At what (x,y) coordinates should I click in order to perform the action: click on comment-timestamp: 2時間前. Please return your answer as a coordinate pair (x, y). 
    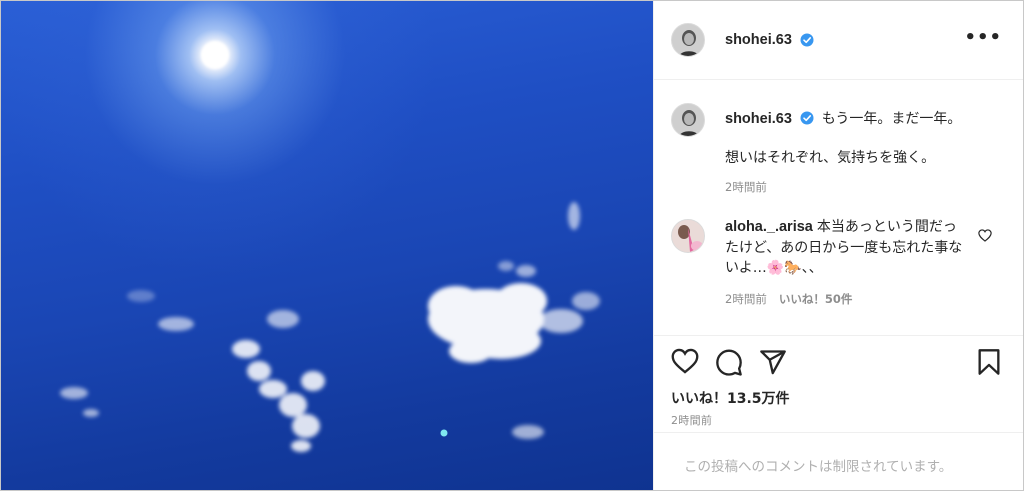
    Looking at the image, I should click on (746, 299).